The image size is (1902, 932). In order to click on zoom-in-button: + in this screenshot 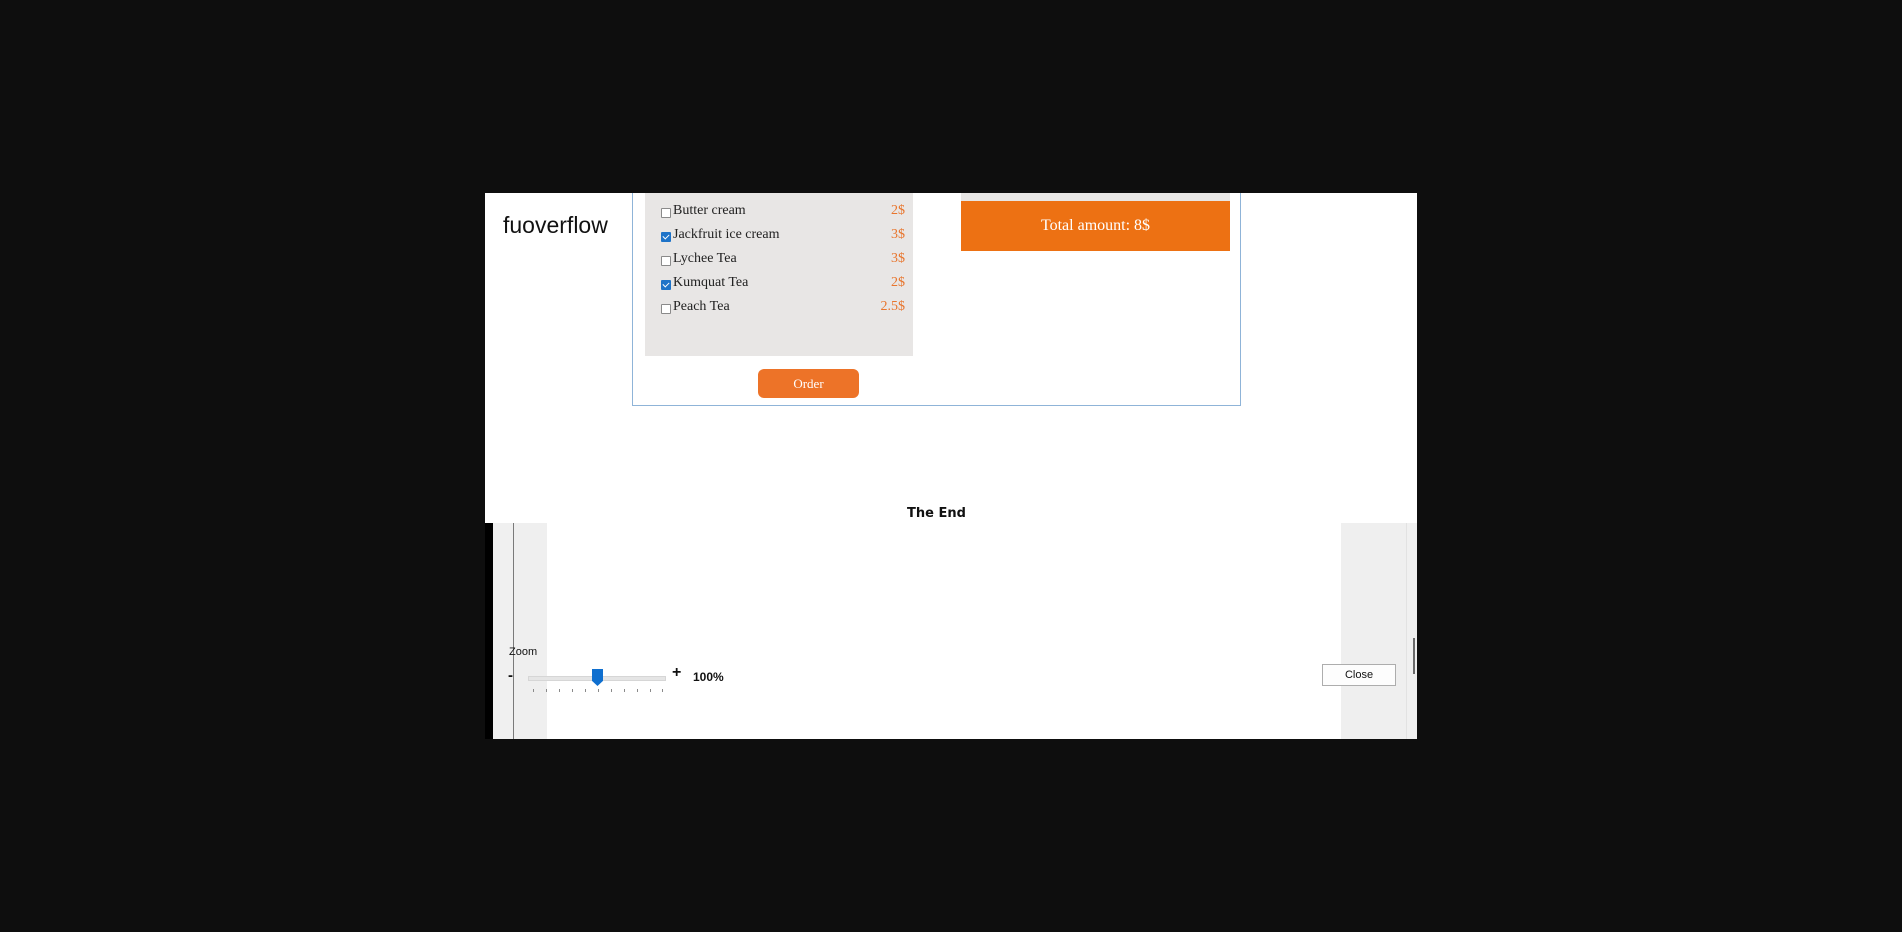, I will do `click(676, 673)`.